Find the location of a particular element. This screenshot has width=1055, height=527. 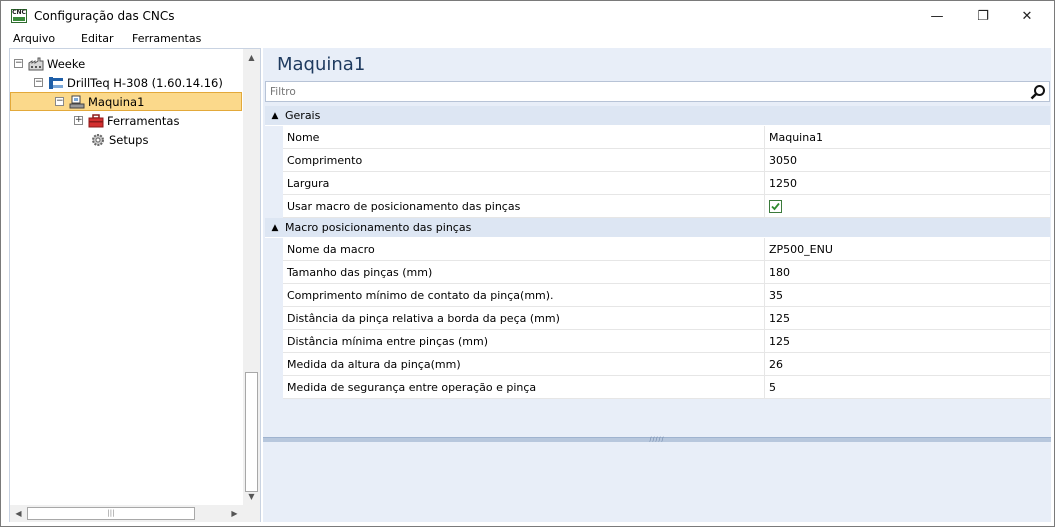

property-name: Nome da macro is located at coordinates (331, 249).